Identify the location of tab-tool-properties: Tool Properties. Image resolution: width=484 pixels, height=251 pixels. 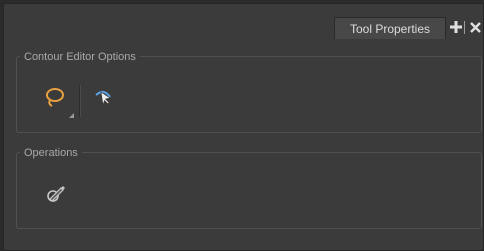
(390, 28).